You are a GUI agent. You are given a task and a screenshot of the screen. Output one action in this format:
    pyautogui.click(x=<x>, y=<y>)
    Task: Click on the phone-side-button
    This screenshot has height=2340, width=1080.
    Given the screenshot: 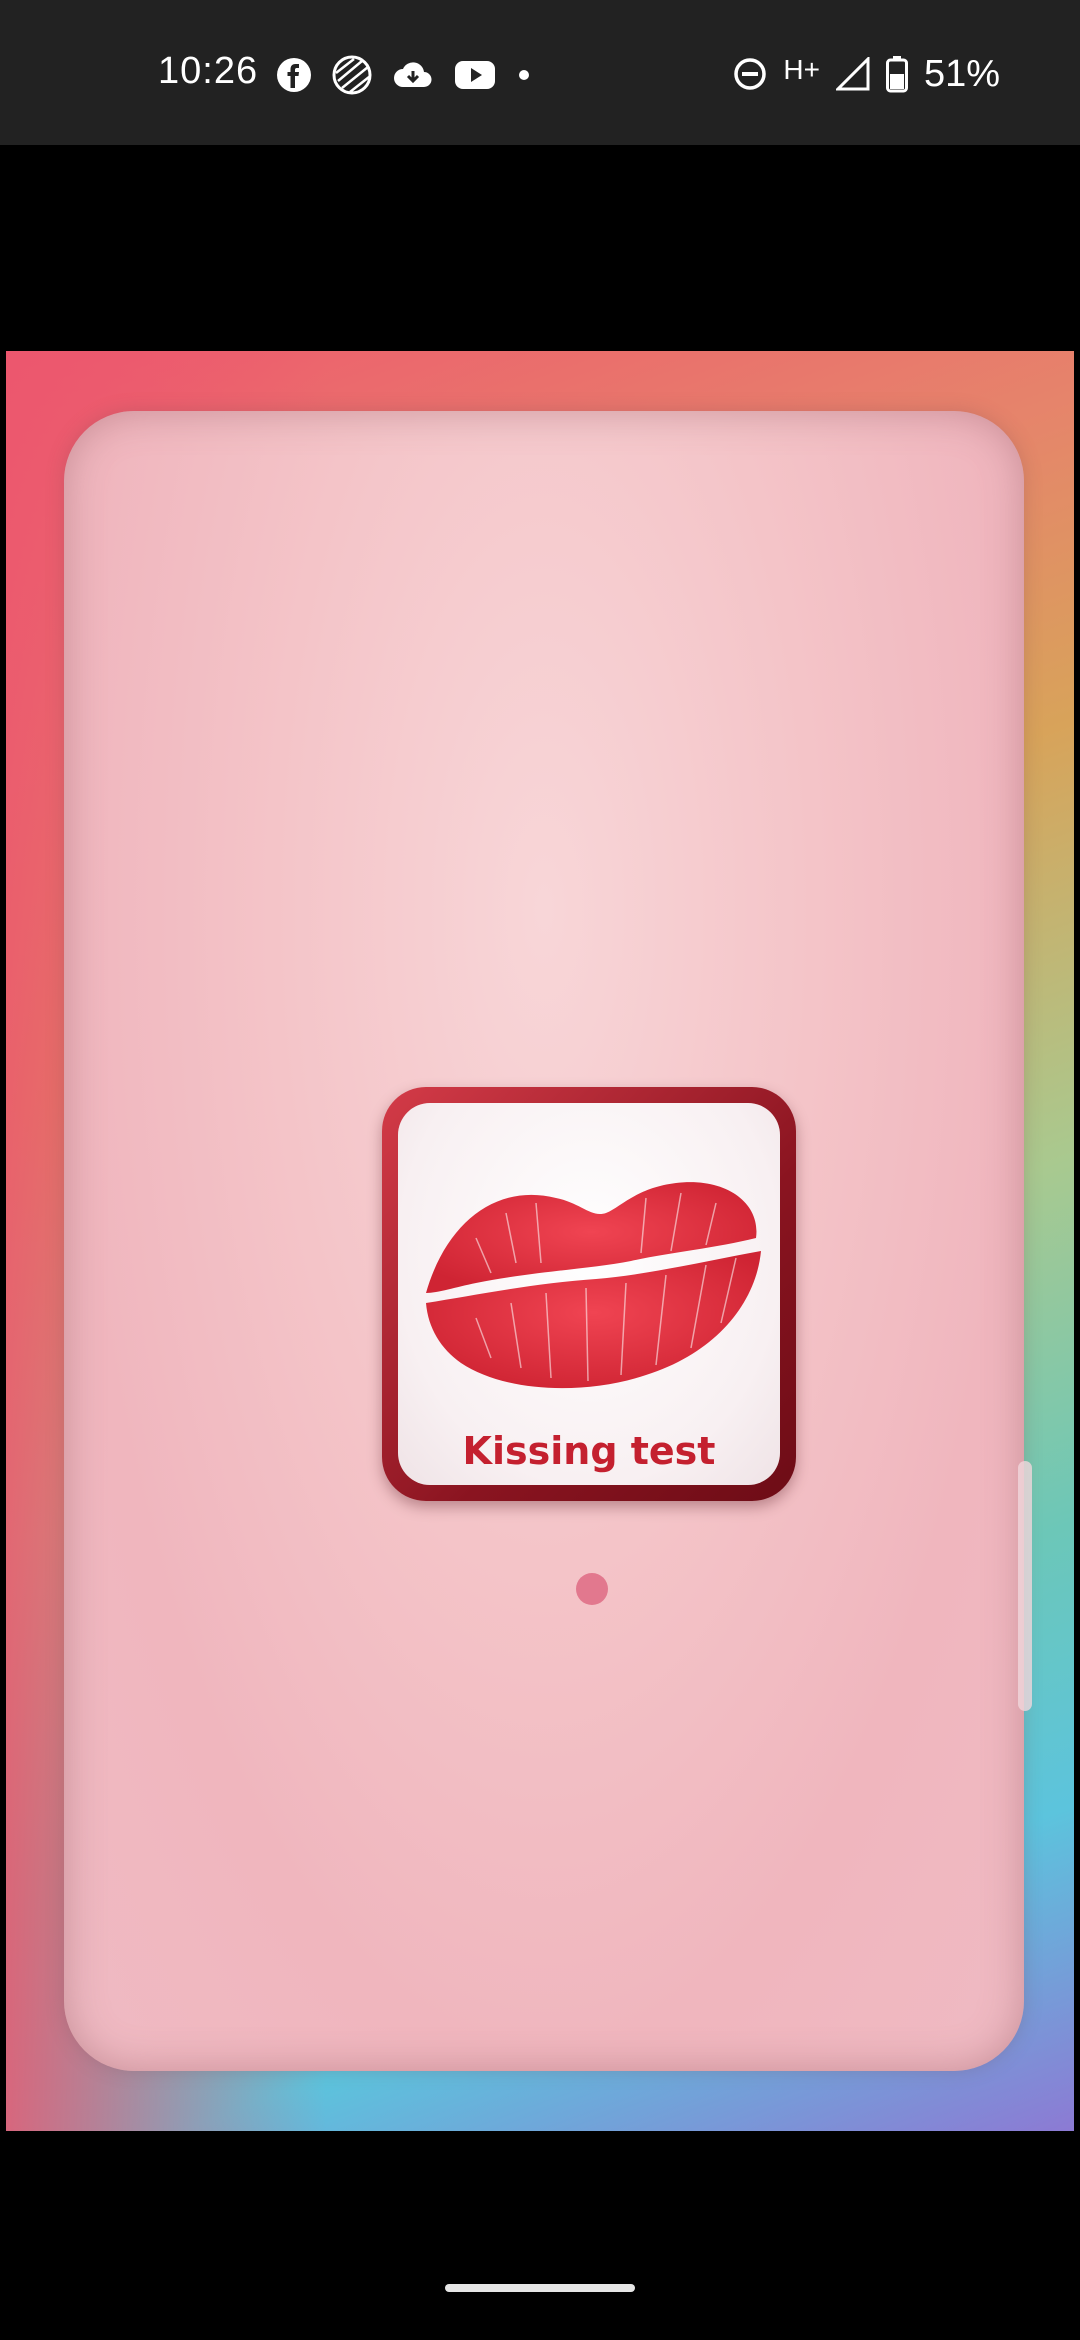 What is the action you would take?
    pyautogui.click(x=1025, y=1586)
    